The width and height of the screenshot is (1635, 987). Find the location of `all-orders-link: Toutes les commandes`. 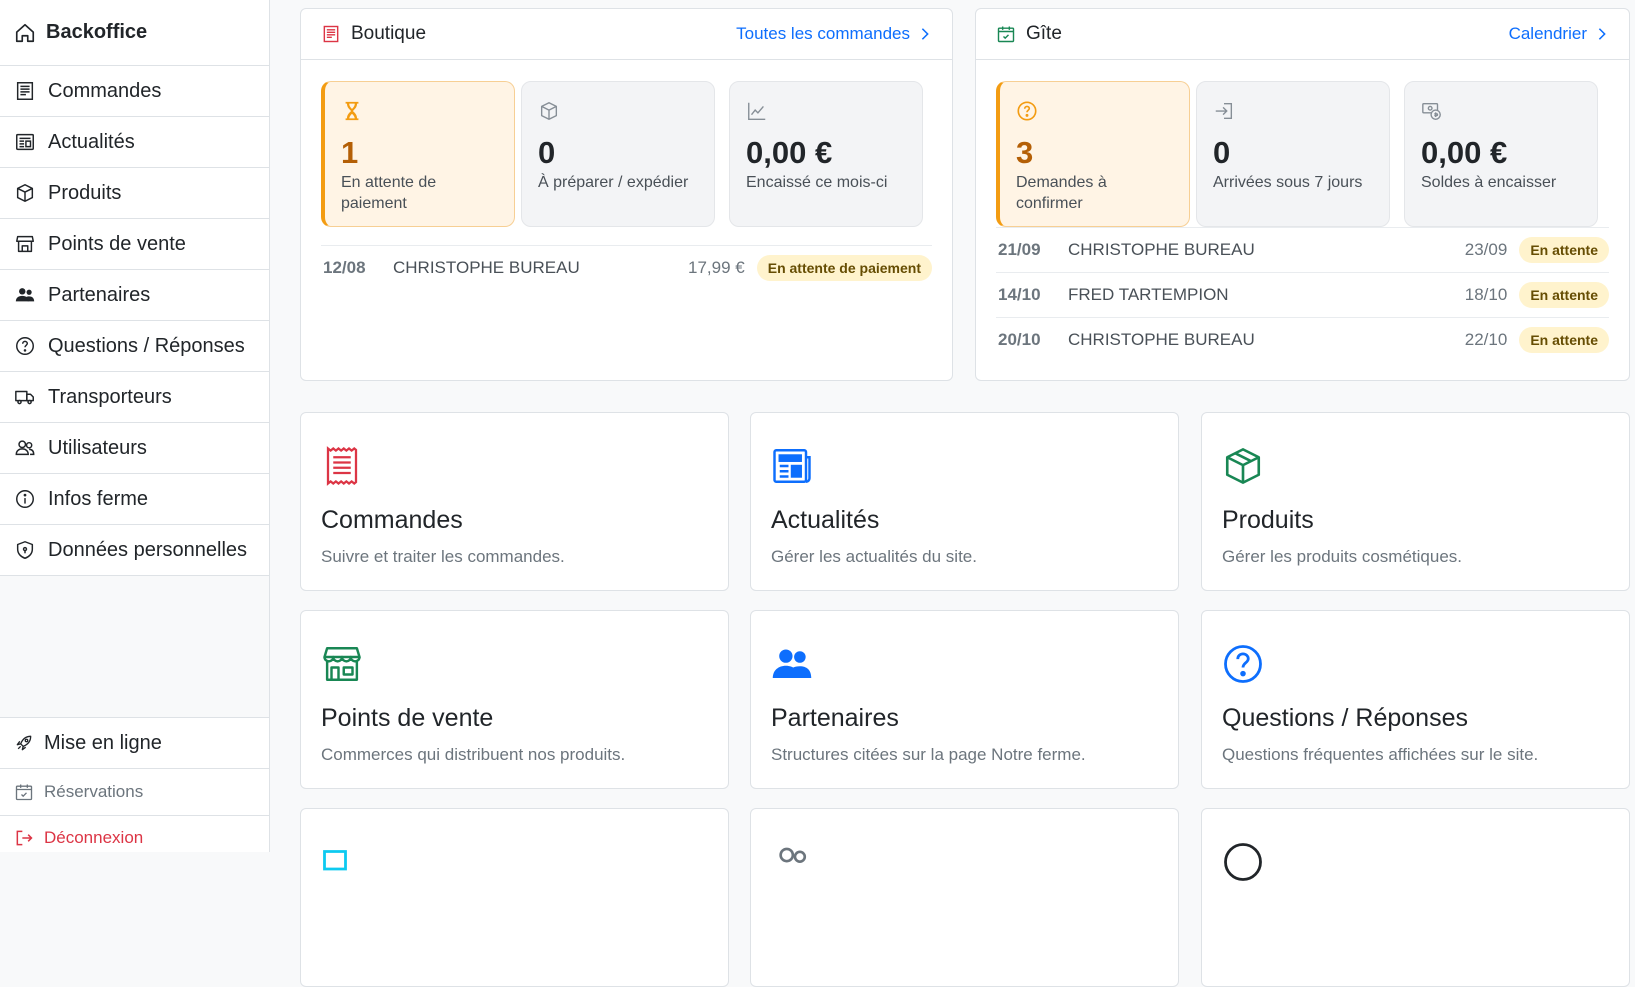

all-orders-link: Toutes les commandes is located at coordinates (834, 34).